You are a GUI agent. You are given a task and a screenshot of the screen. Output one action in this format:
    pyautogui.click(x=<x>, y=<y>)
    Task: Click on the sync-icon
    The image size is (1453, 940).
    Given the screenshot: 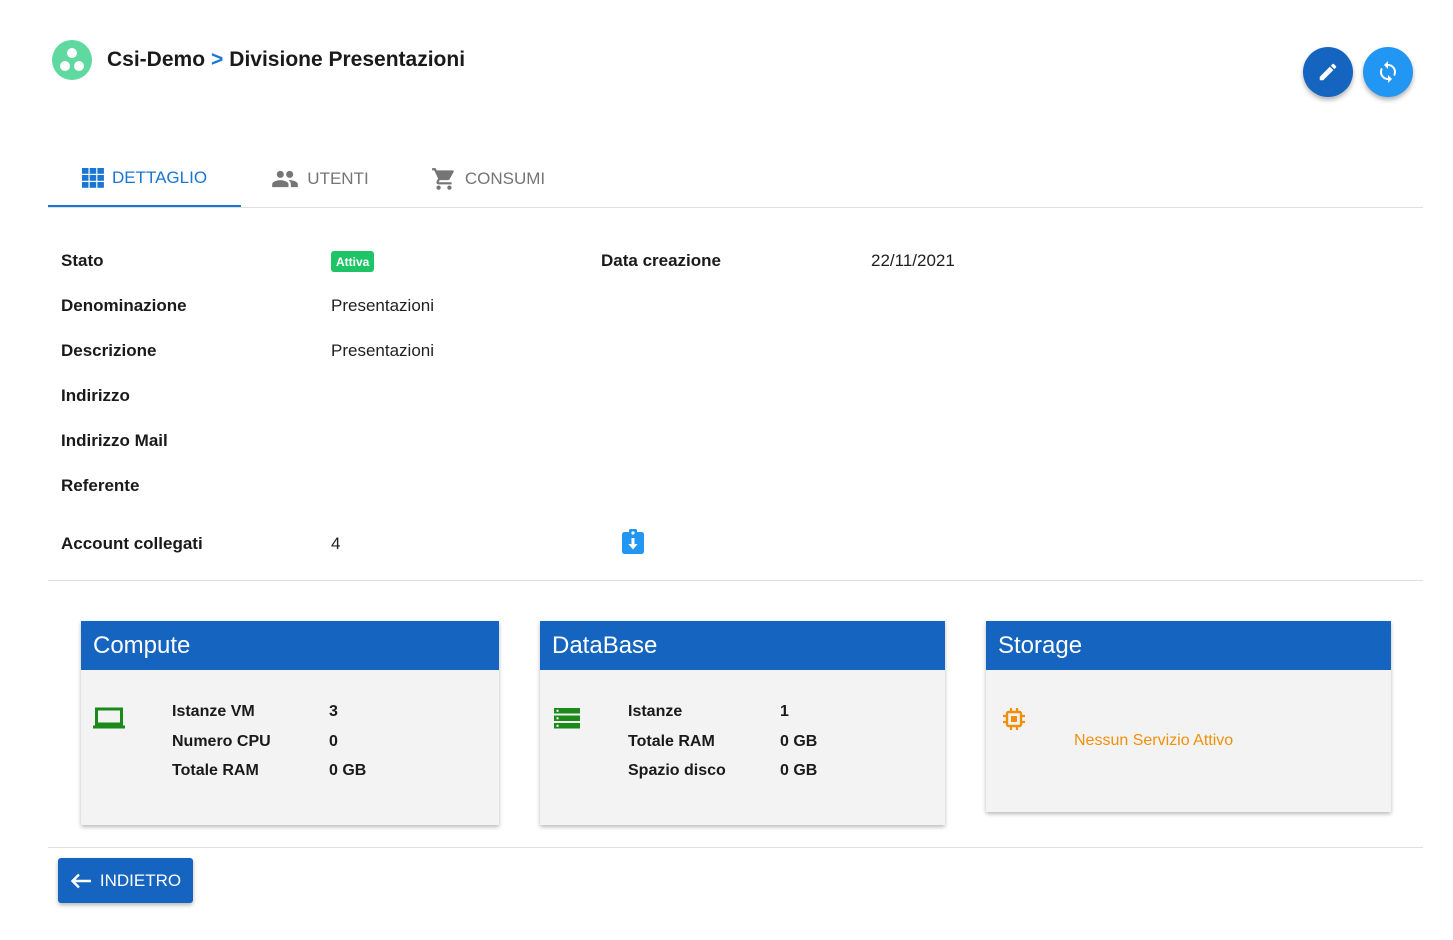 What is the action you would take?
    pyautogui.click(x=1388, y=72)
    